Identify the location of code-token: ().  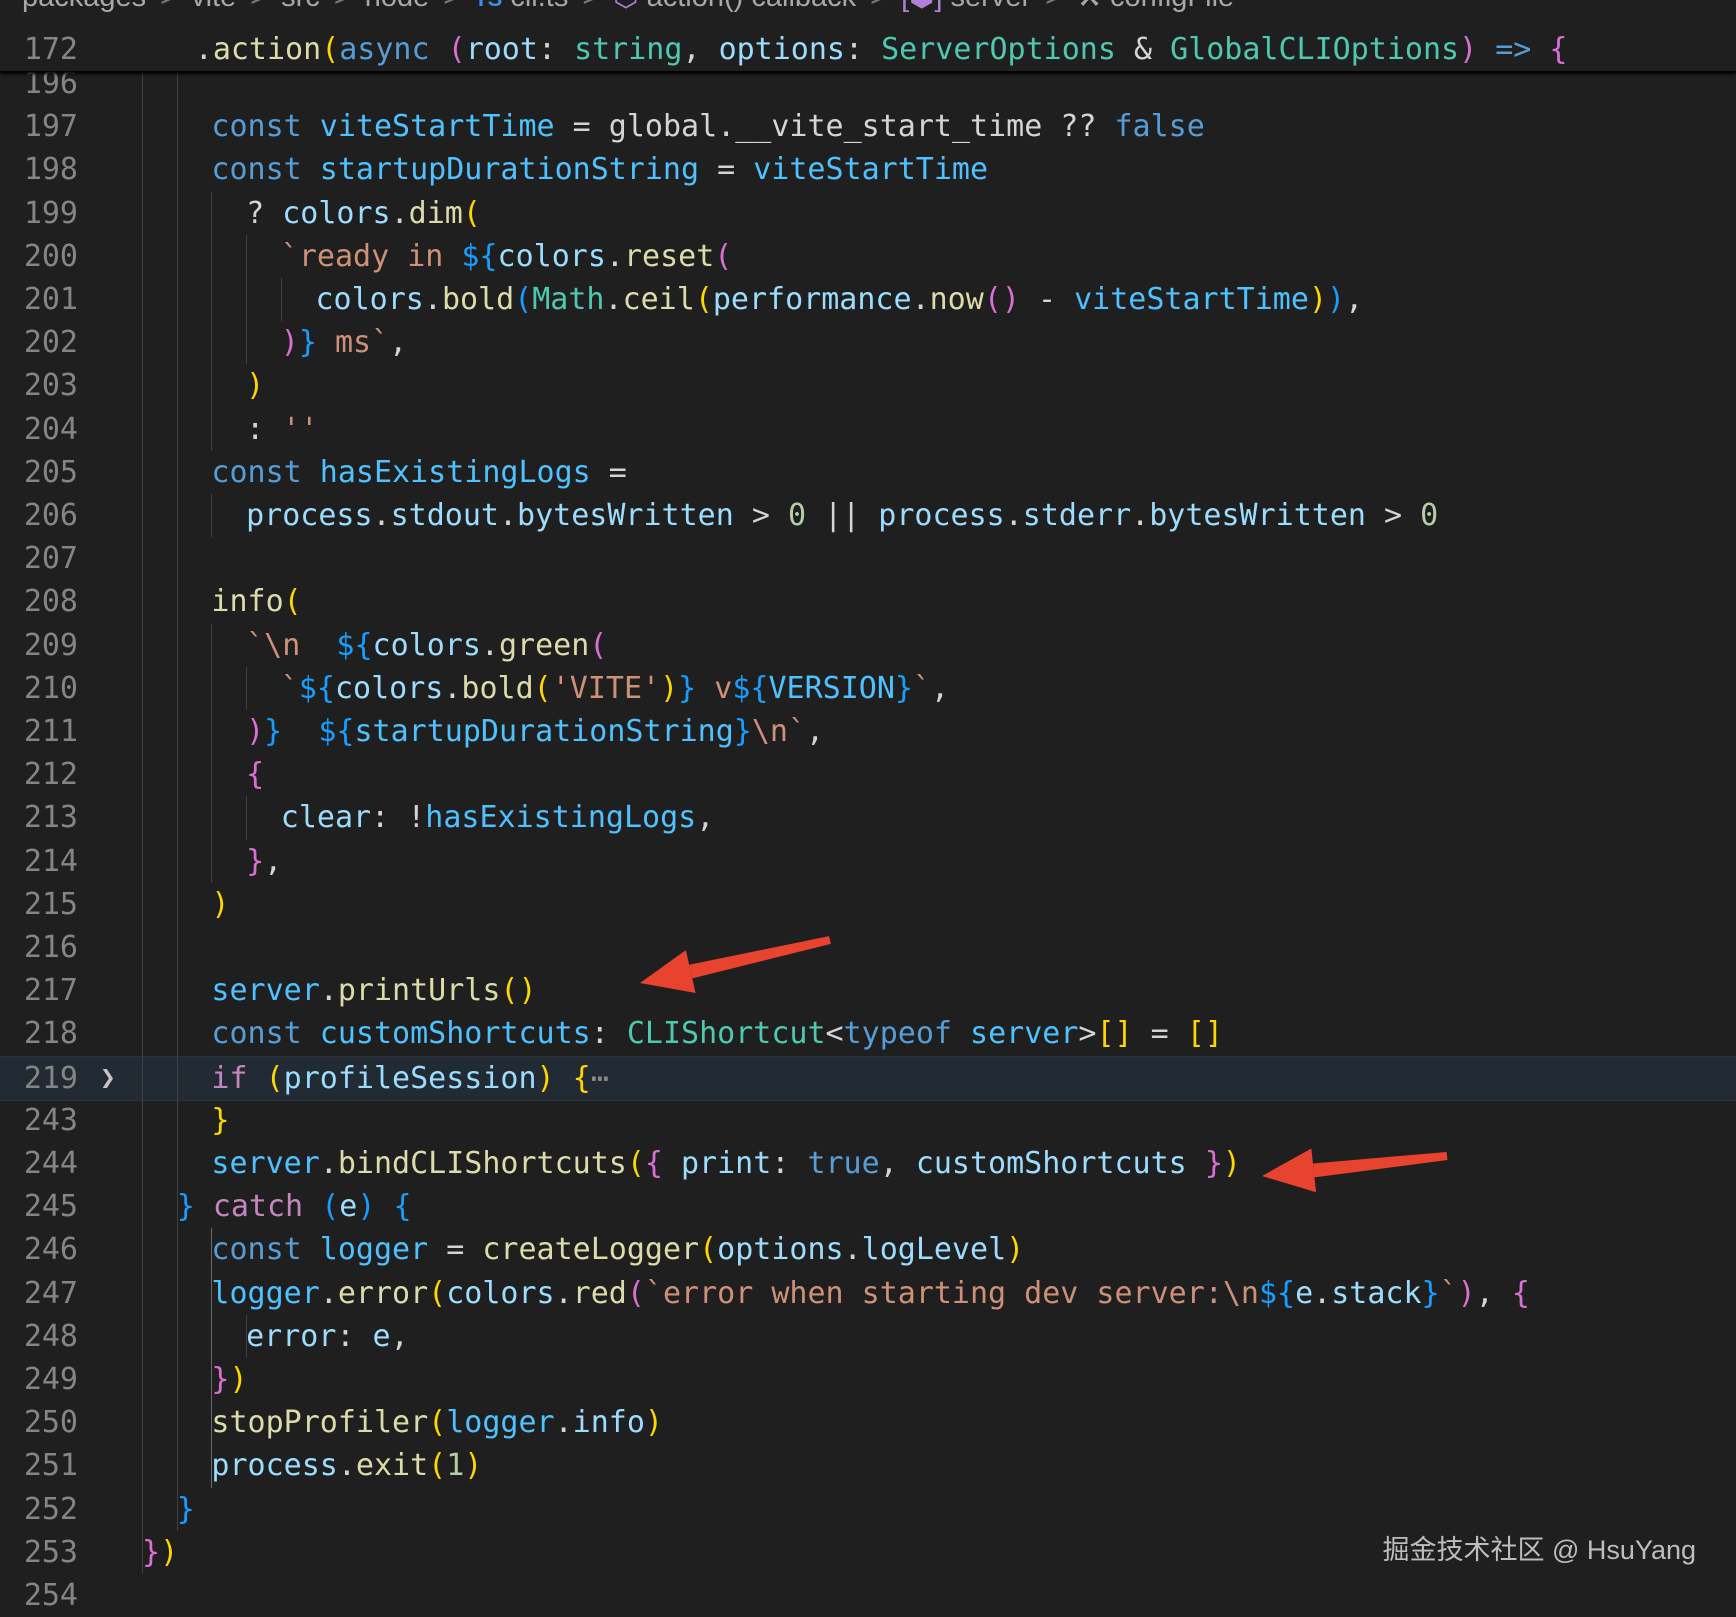
(1001, 299).